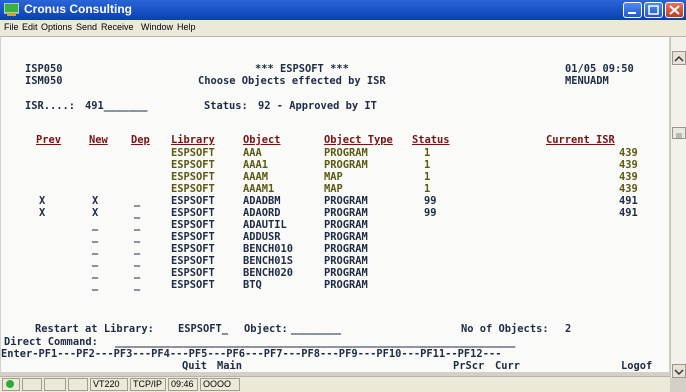 Image resolution: width=686 pixels, height=392 pixels. Describe the element at coordinates (632, 10) in the screenshot. I see `minimize-button` at that location.